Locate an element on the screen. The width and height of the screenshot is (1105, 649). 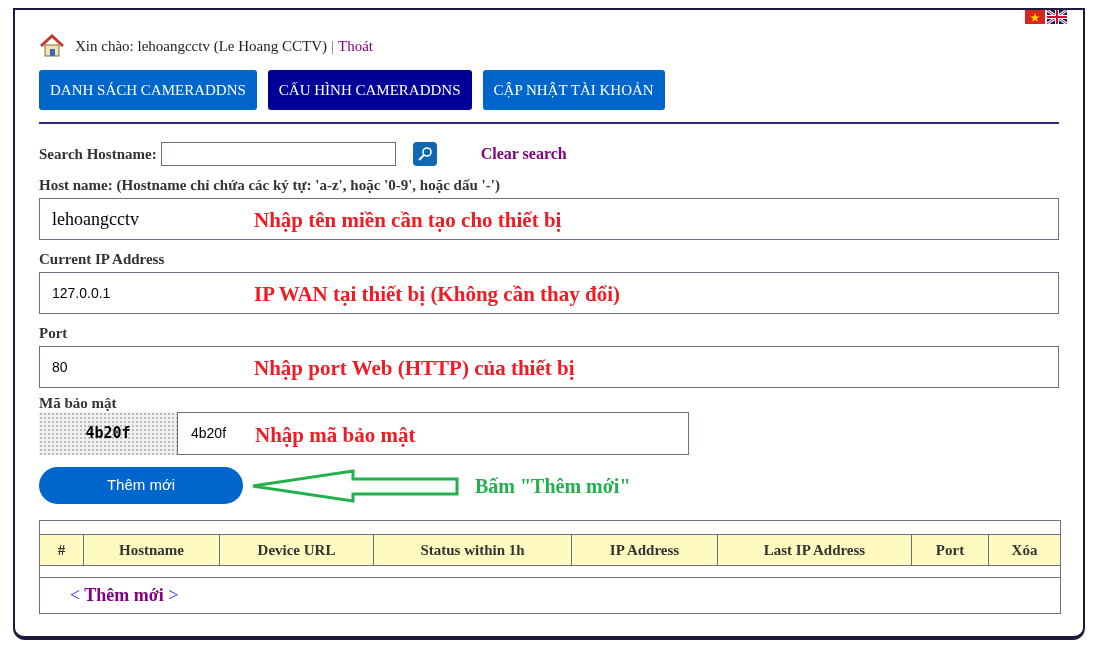
field-label: Current IP Address is located at coordinates (102, 259).